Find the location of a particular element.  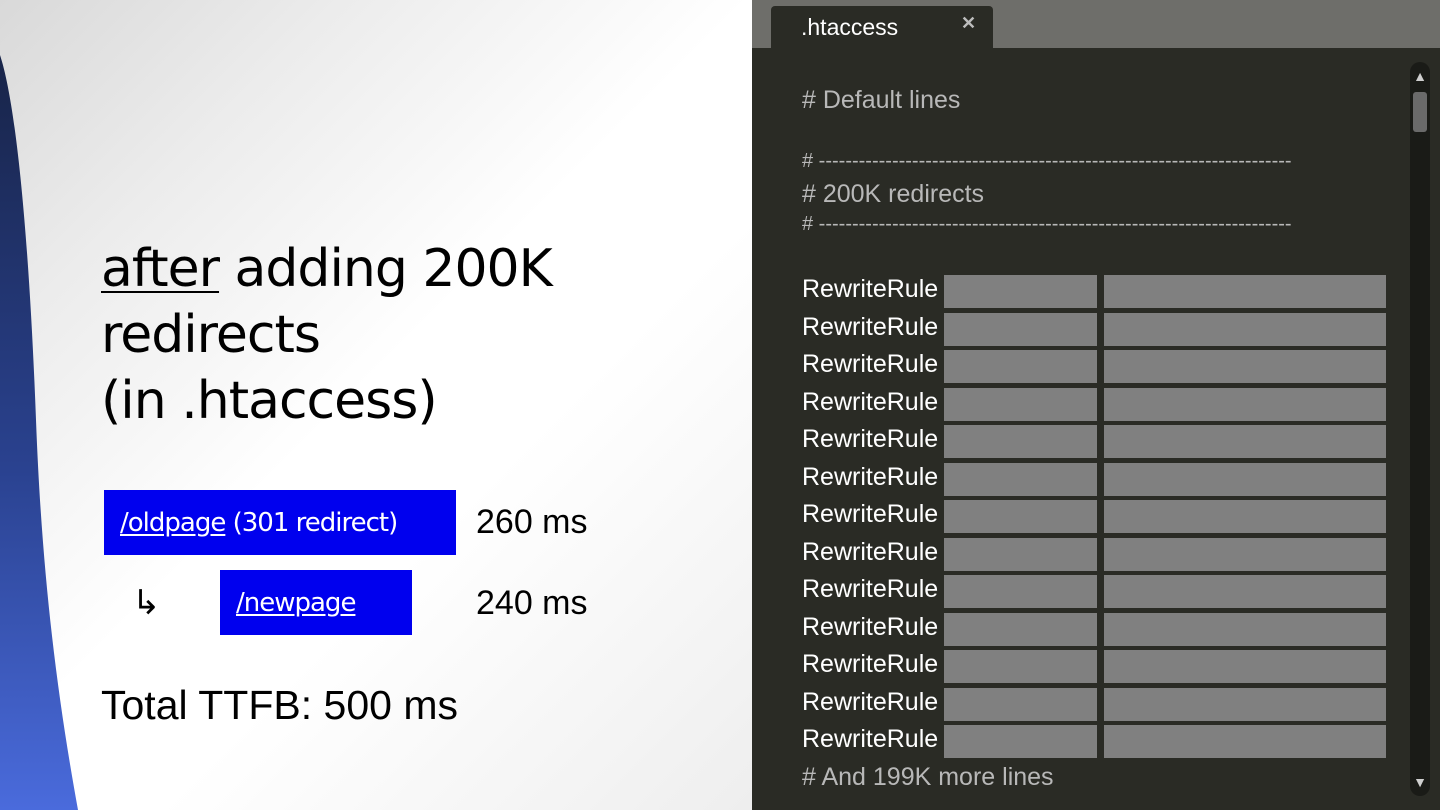

tab-bar: .htaccess ✕ is located at coordinates (1096, 24).